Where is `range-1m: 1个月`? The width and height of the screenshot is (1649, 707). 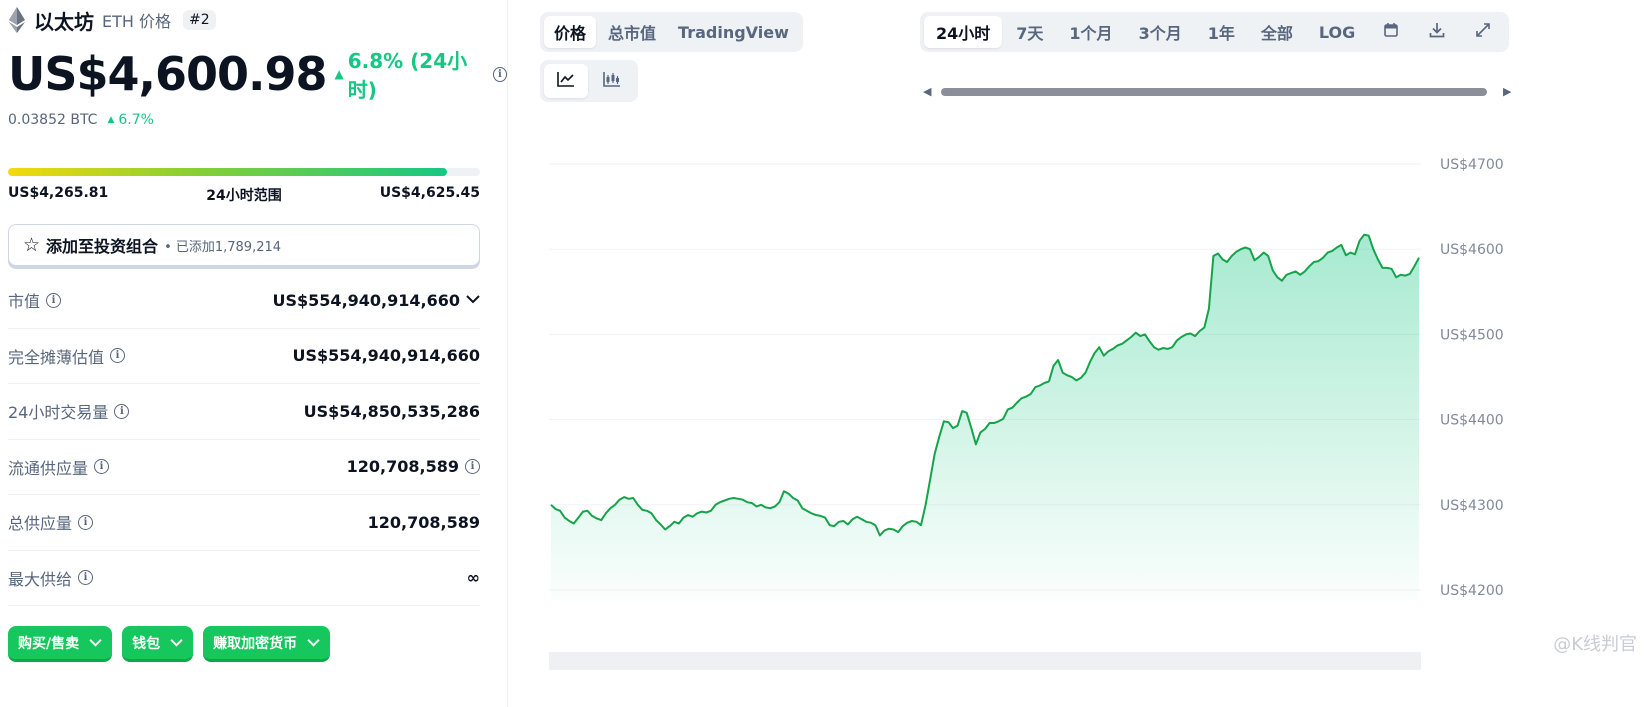 range-1m: 1个月 is located at coordinates (1090, 32).